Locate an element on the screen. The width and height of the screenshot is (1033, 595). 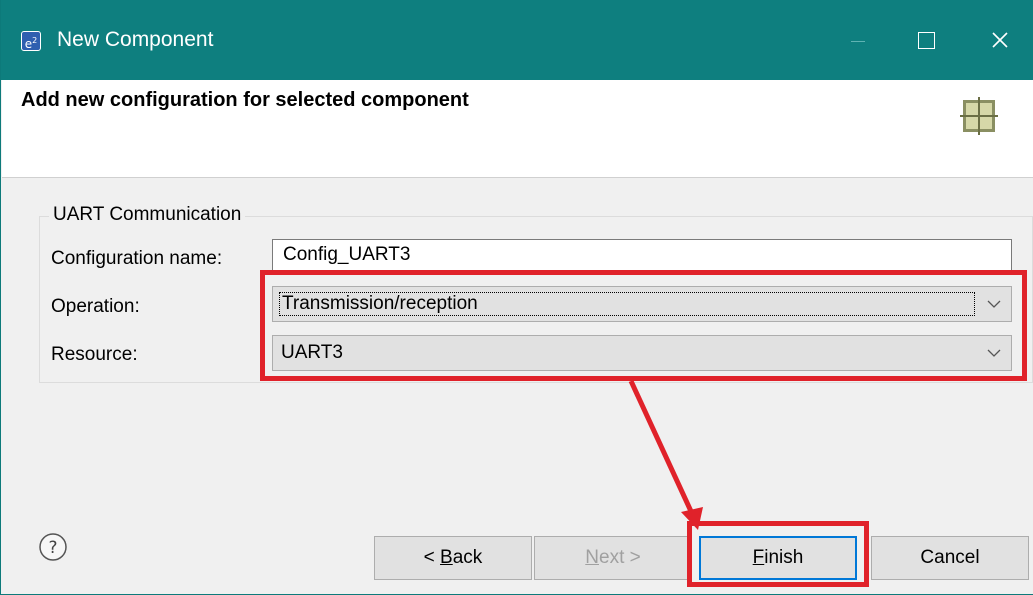
annotation-arrow is located at coordinates (665, 454).